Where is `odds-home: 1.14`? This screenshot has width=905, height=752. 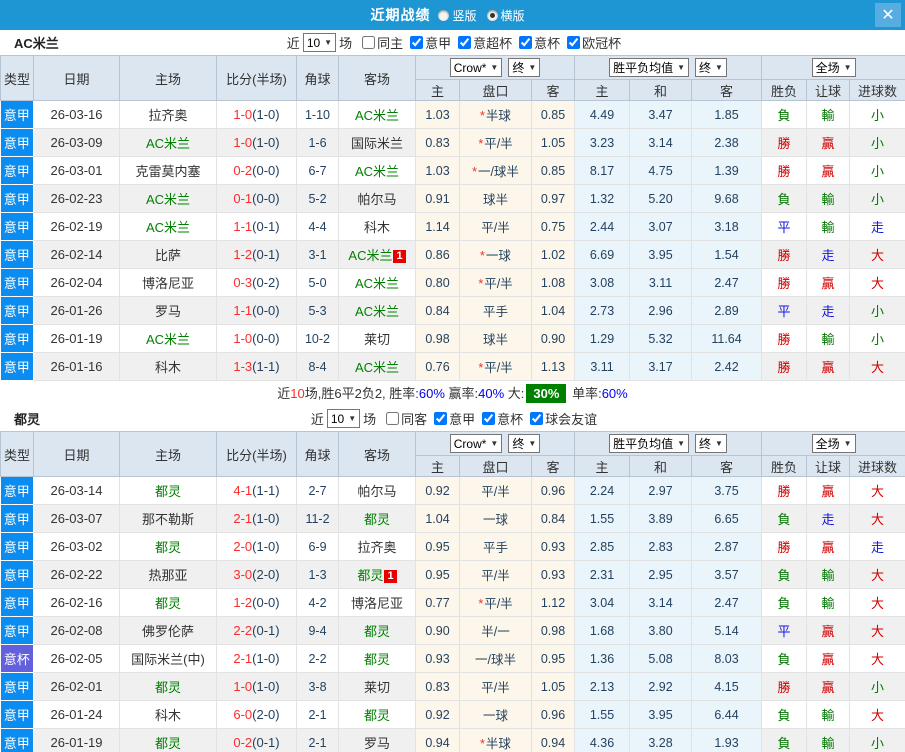
odds-home: 1.14 is located at coordinates (437, 226).